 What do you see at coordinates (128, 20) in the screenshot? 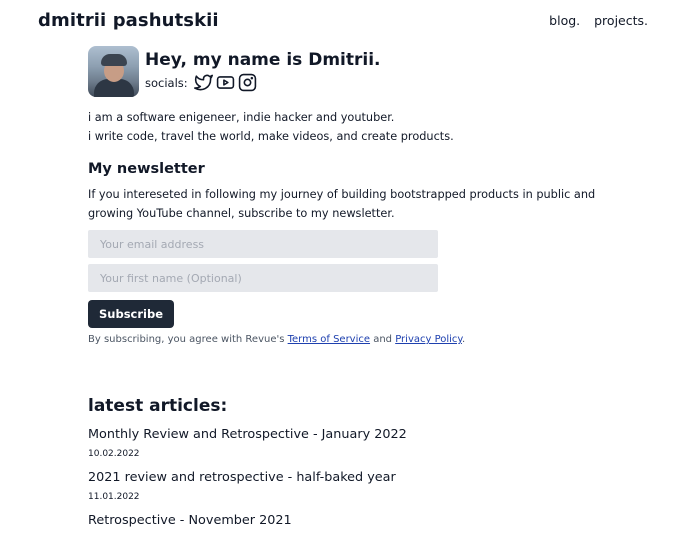
I see `site-title: dmitrii pashutskii` at bounding box center [128, 20].